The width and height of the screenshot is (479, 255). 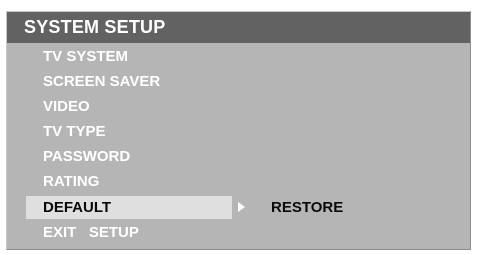 I want to click on menu-item-rating: RATING, so click(x=238, y=181).